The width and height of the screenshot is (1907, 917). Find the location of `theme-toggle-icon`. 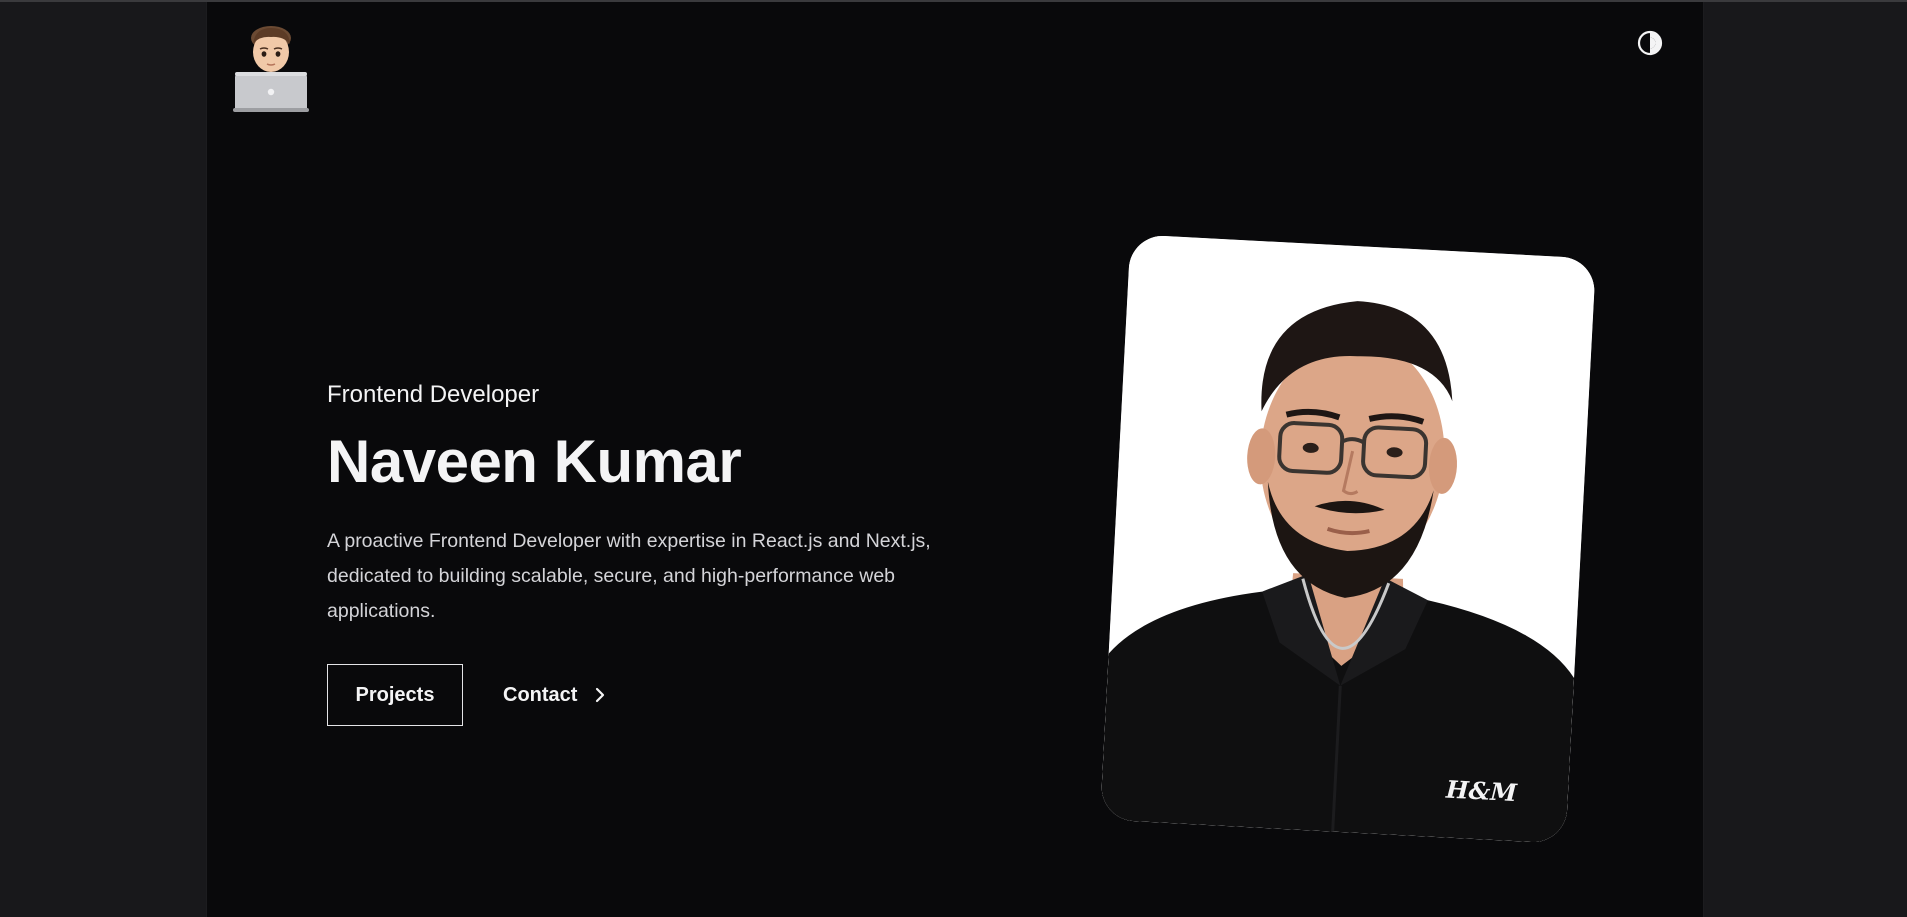

theme-toggle-icon is located at coordinates (1650, 43).